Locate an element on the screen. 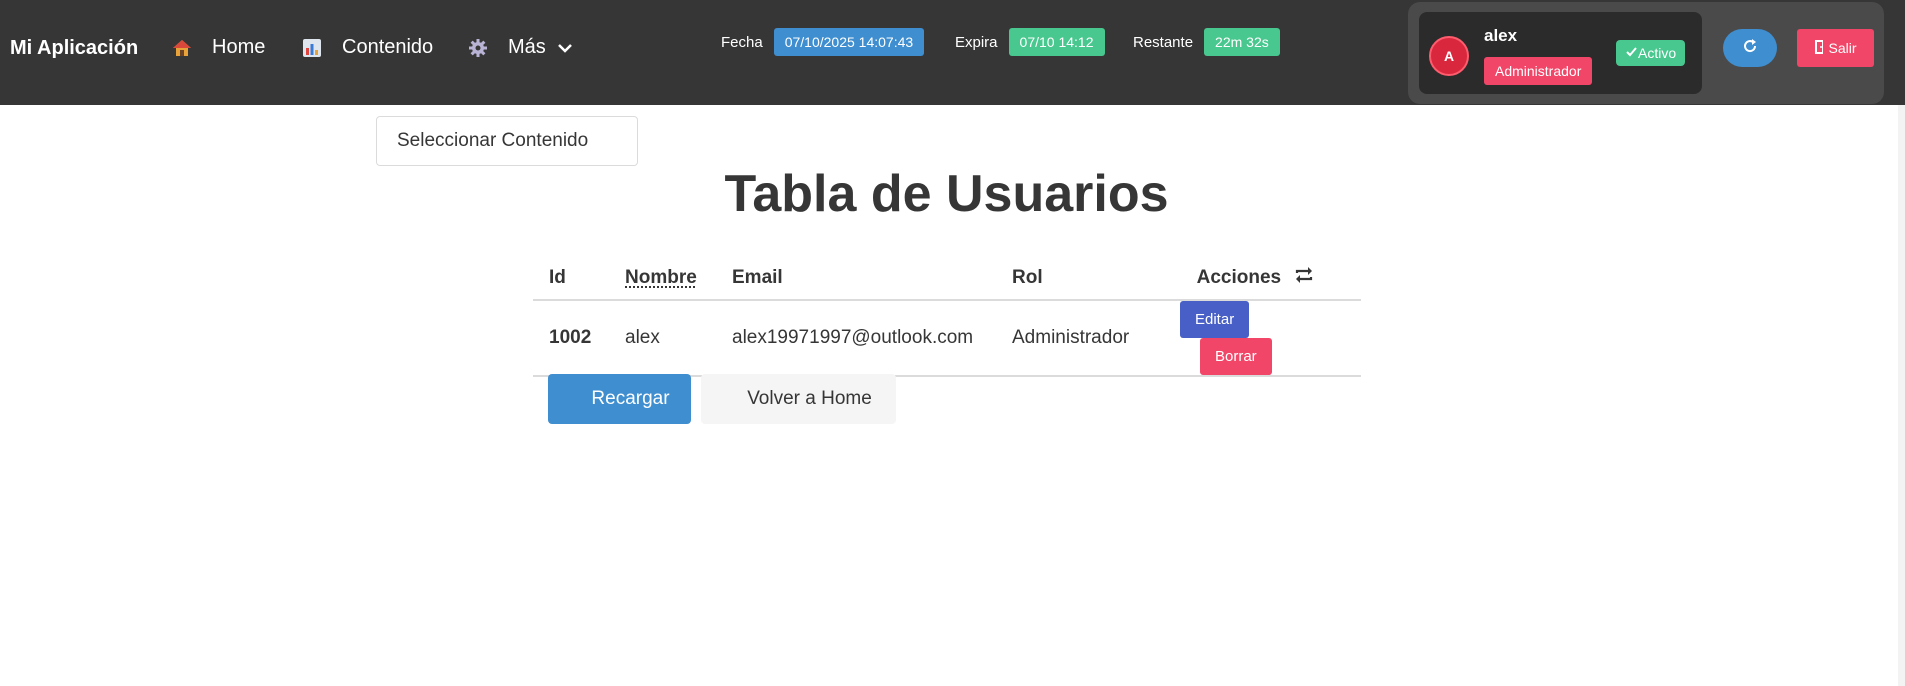  col-name-label: Nombre is located at coordinates (661, 277).